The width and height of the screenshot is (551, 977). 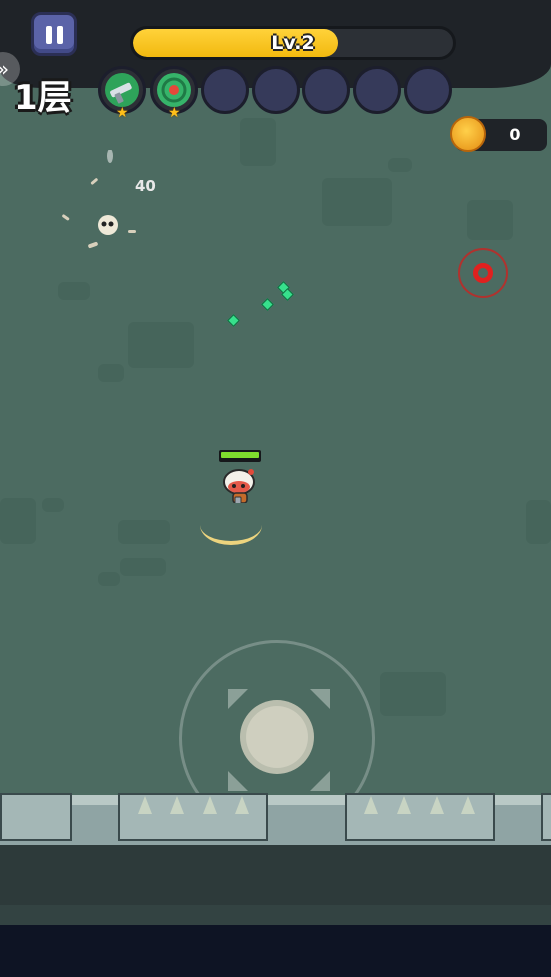 What do you see at coordinates (99, 199) in the screenshot?
I see `skull-icon` at bounding box center [99, 199].